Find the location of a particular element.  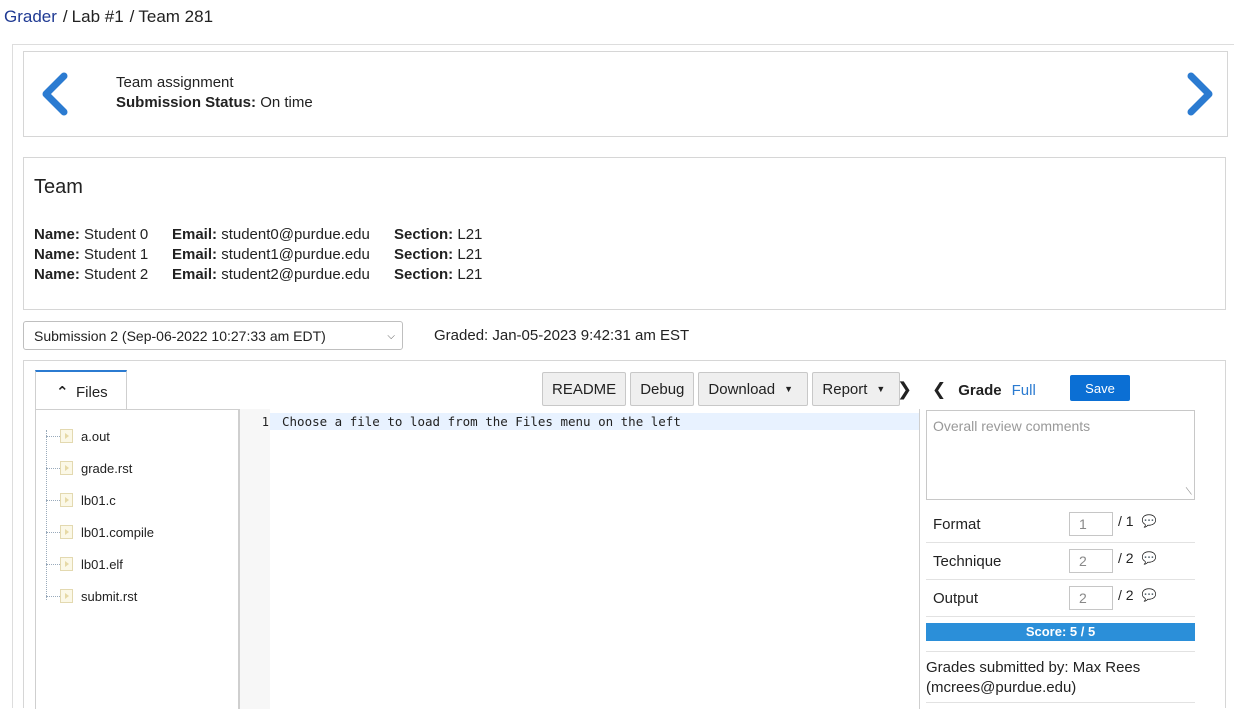

criterion-max: / 1 is located at coordinates (1126, 521).